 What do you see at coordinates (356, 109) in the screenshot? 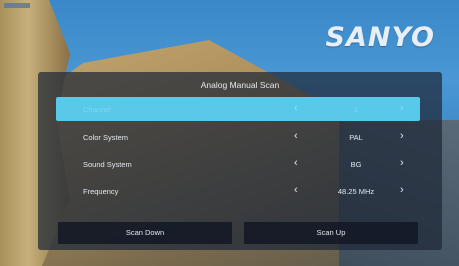
I see `row-value: 1` at bounding box center [356, 109].